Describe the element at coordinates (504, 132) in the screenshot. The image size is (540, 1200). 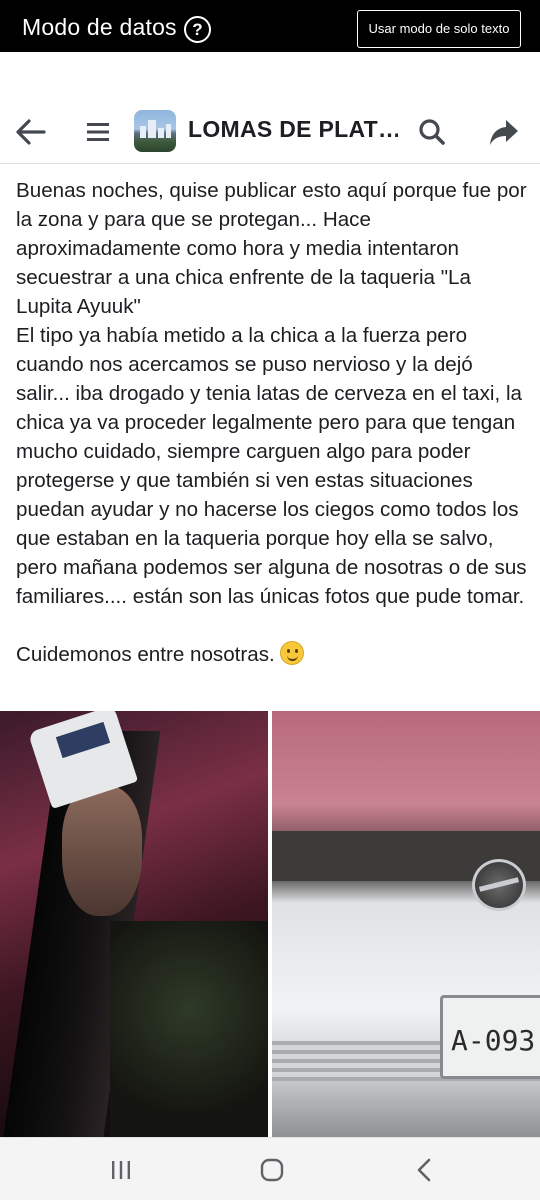
I see `share-icon` at that location.